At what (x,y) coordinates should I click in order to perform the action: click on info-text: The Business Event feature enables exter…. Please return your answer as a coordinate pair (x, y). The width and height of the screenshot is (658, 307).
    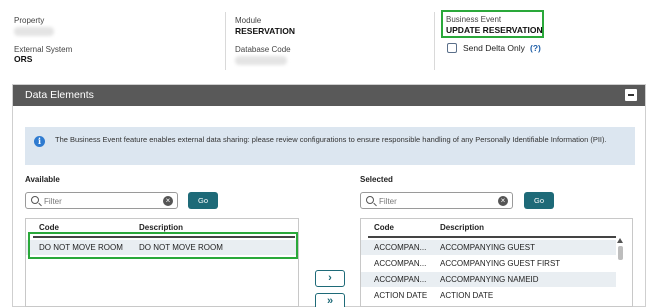
    Looking at the image, I should click on (331, 139).